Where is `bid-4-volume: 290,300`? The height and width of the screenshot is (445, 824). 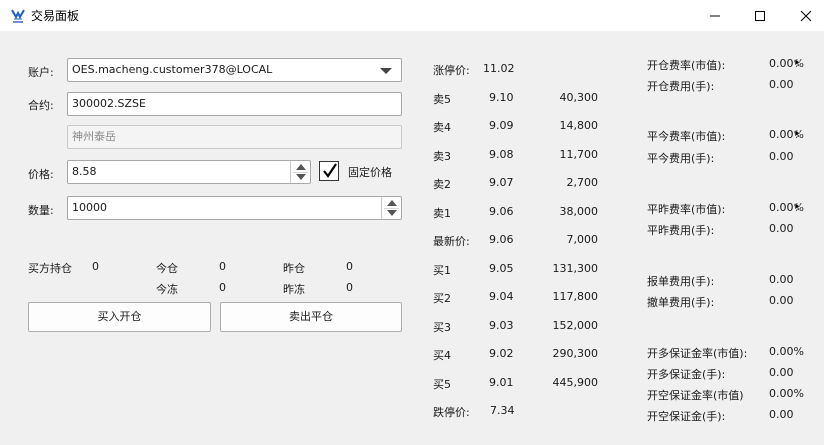
bid-4-volume: 290,300 is located at coordinates (575, 353).